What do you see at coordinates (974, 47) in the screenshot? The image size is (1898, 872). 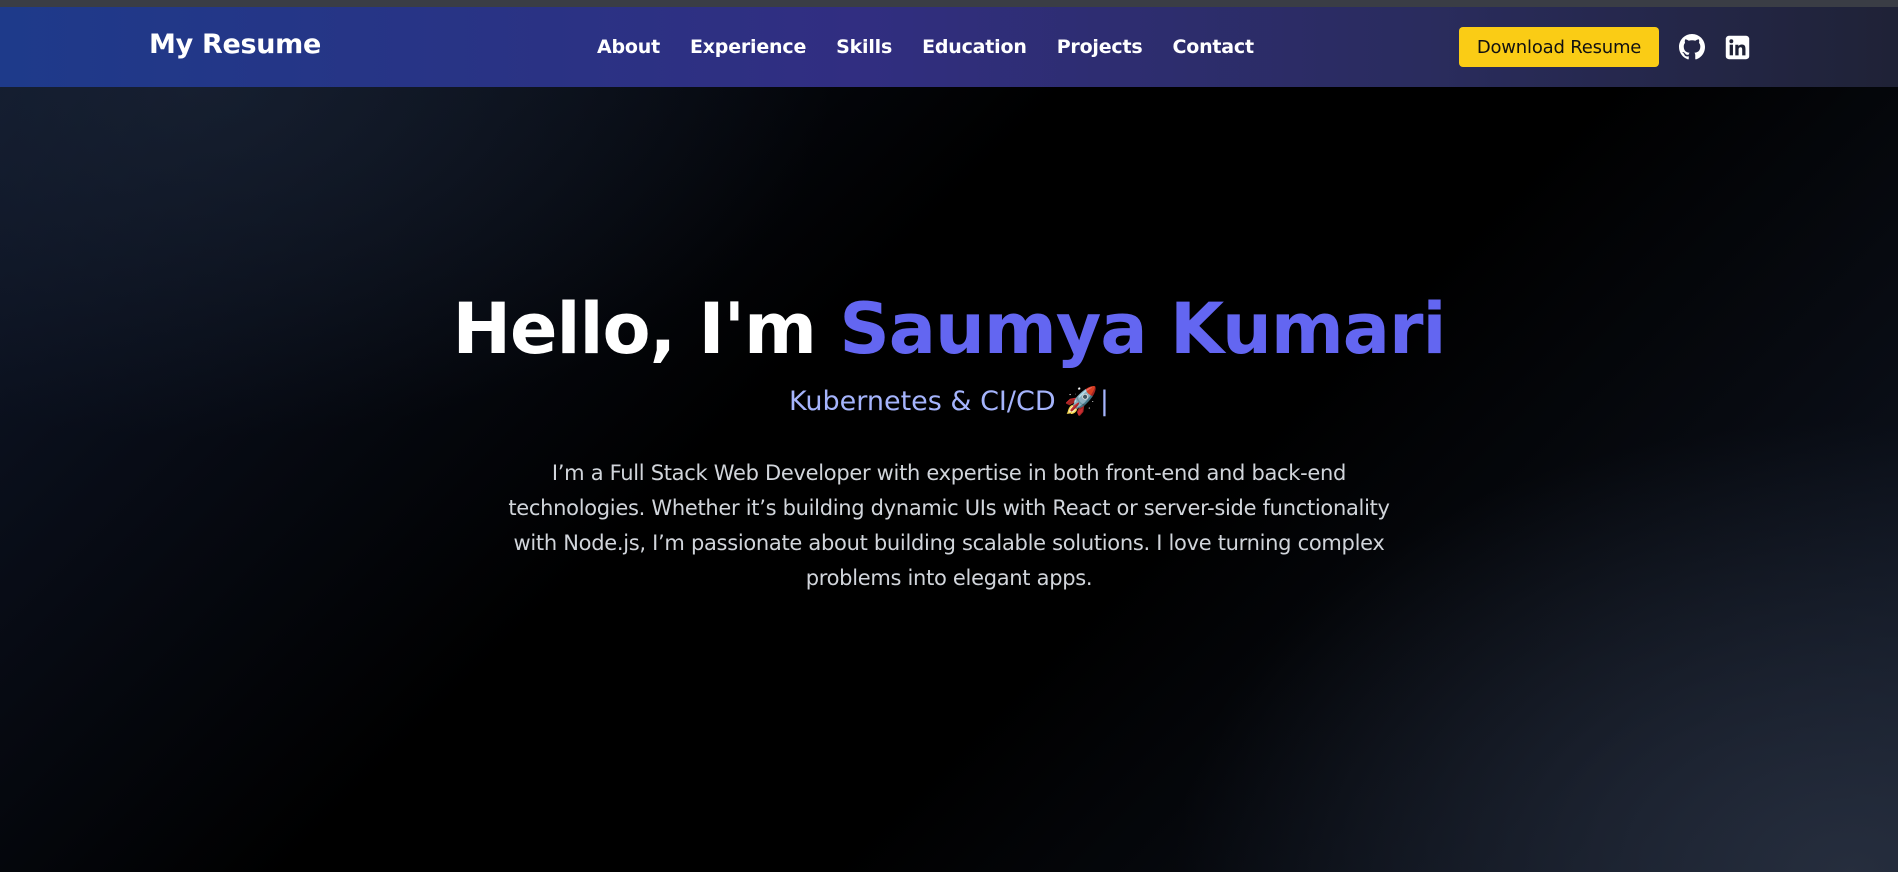 I see `nav-link-education: Education` at bounding box center [974, 47].